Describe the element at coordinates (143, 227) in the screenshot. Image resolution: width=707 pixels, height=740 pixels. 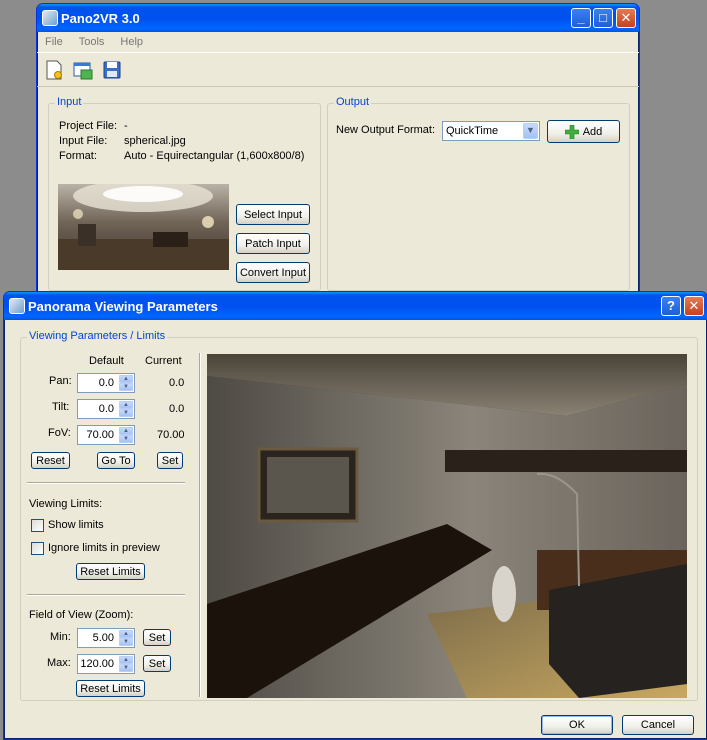
I see `panorama-thumbnail` at that location.